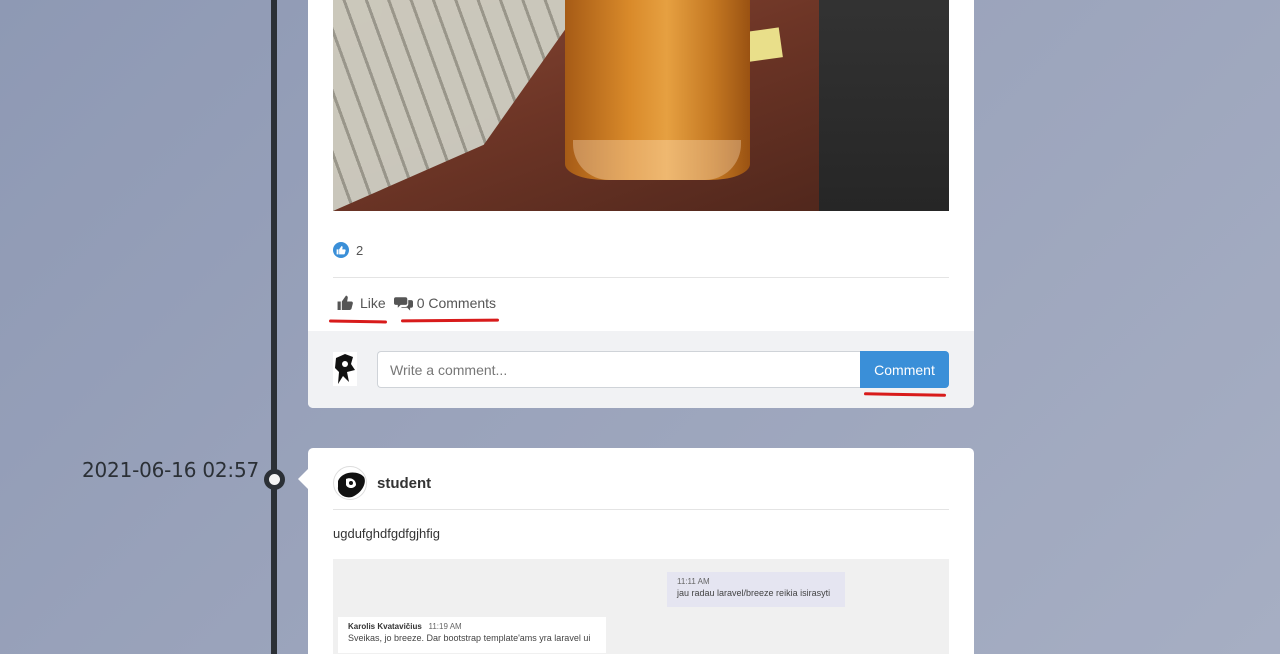  I want to click on timeline-date: 2021-06-16 02:57, so click(171, 470).